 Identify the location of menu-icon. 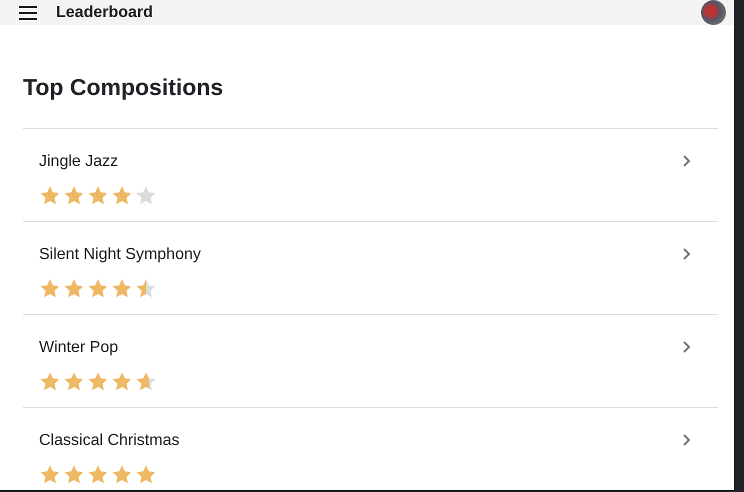
(28, 12).